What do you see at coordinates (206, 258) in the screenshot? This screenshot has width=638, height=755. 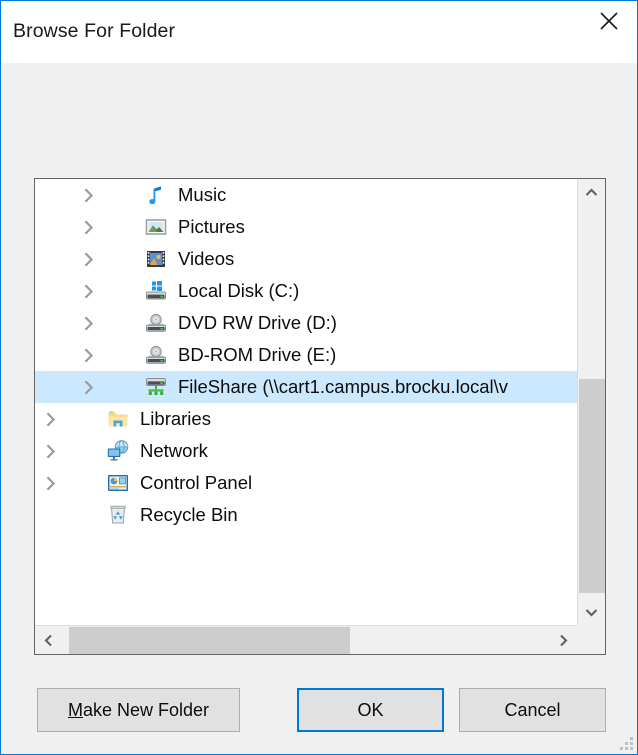 I see `tree-item-label: Videos` at bounding box center [206, 258].